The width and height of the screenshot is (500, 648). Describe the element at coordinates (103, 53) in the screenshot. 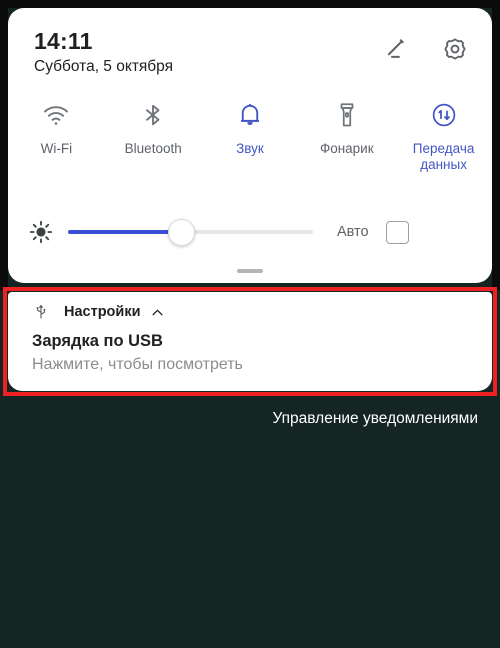

I see `clock-block: 14:11 Суббота, 5 октября` at that location.